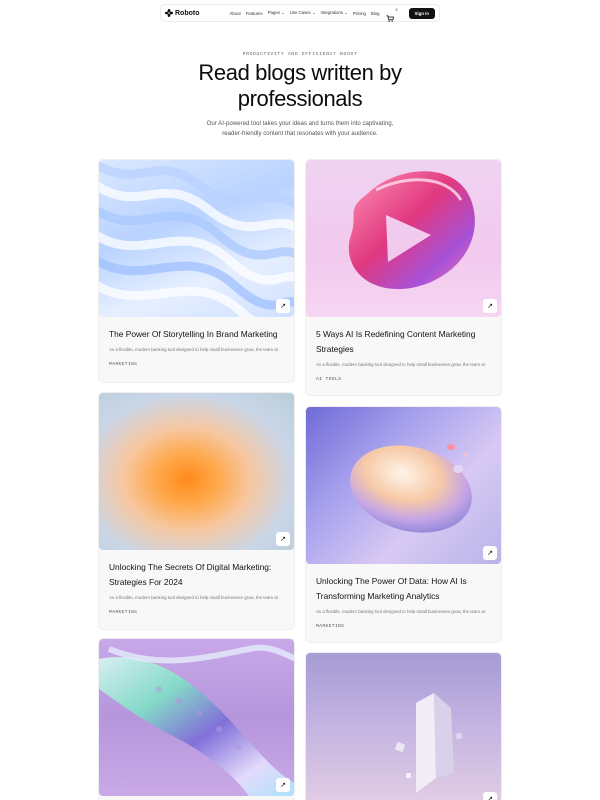 The image size is (600, 800). What do you see at coordinates (359, 13) in the screenshot?
I see `nav-item-pricing: Pricing` at bounding box center [359, 13].